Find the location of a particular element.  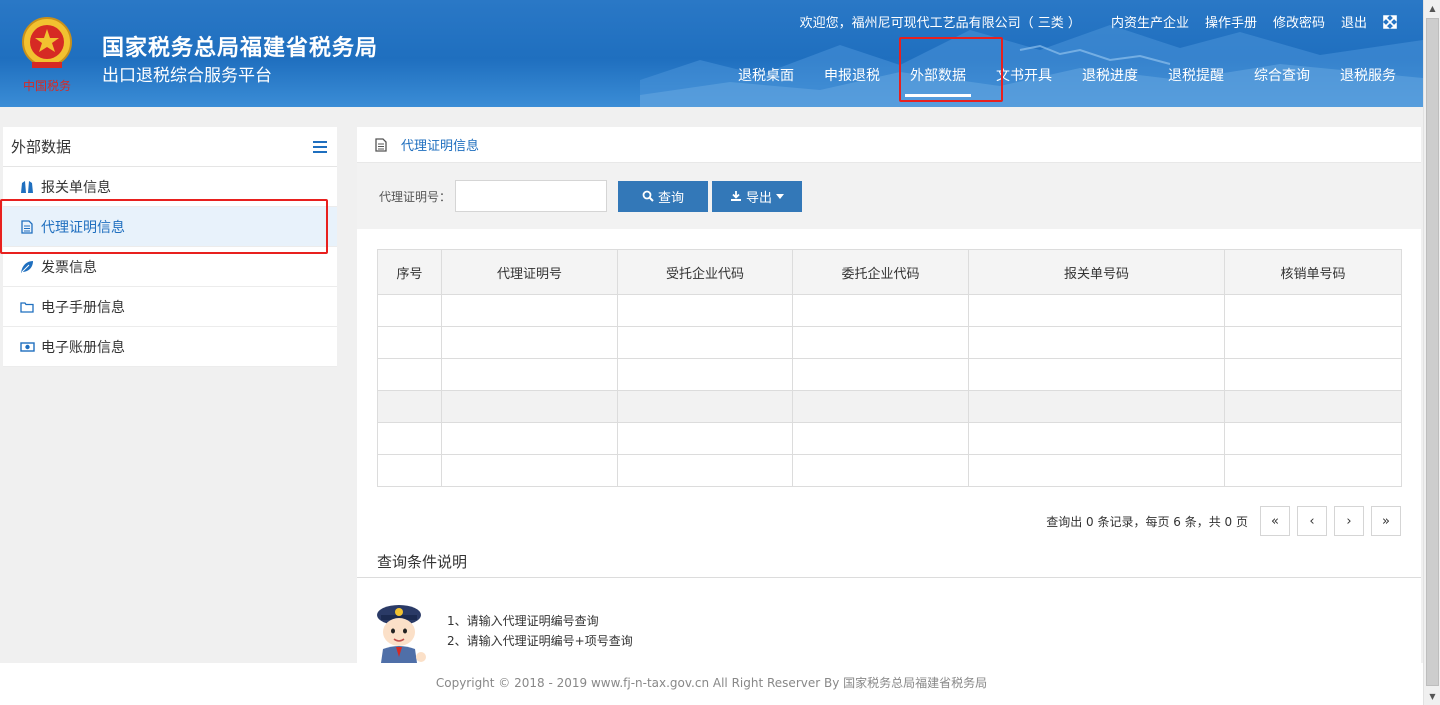

column-header-customs-no: 报关单号码 is located at coordinates (1096, 272).